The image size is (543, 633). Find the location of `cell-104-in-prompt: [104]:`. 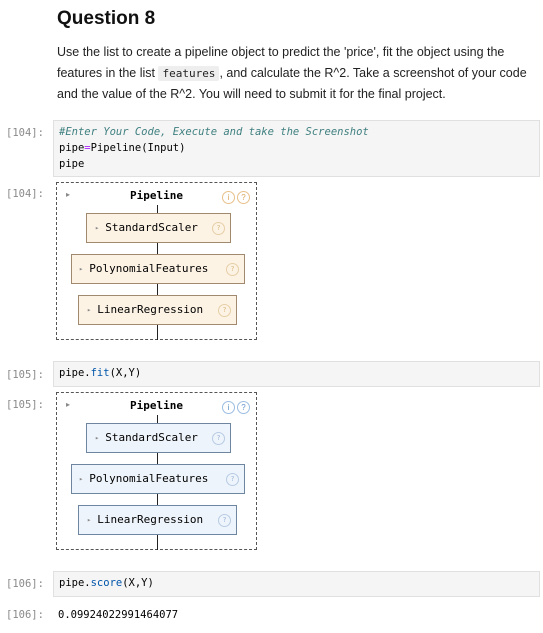

cell-104-in-prompt: [104]: is located at coordinates (25, 133).